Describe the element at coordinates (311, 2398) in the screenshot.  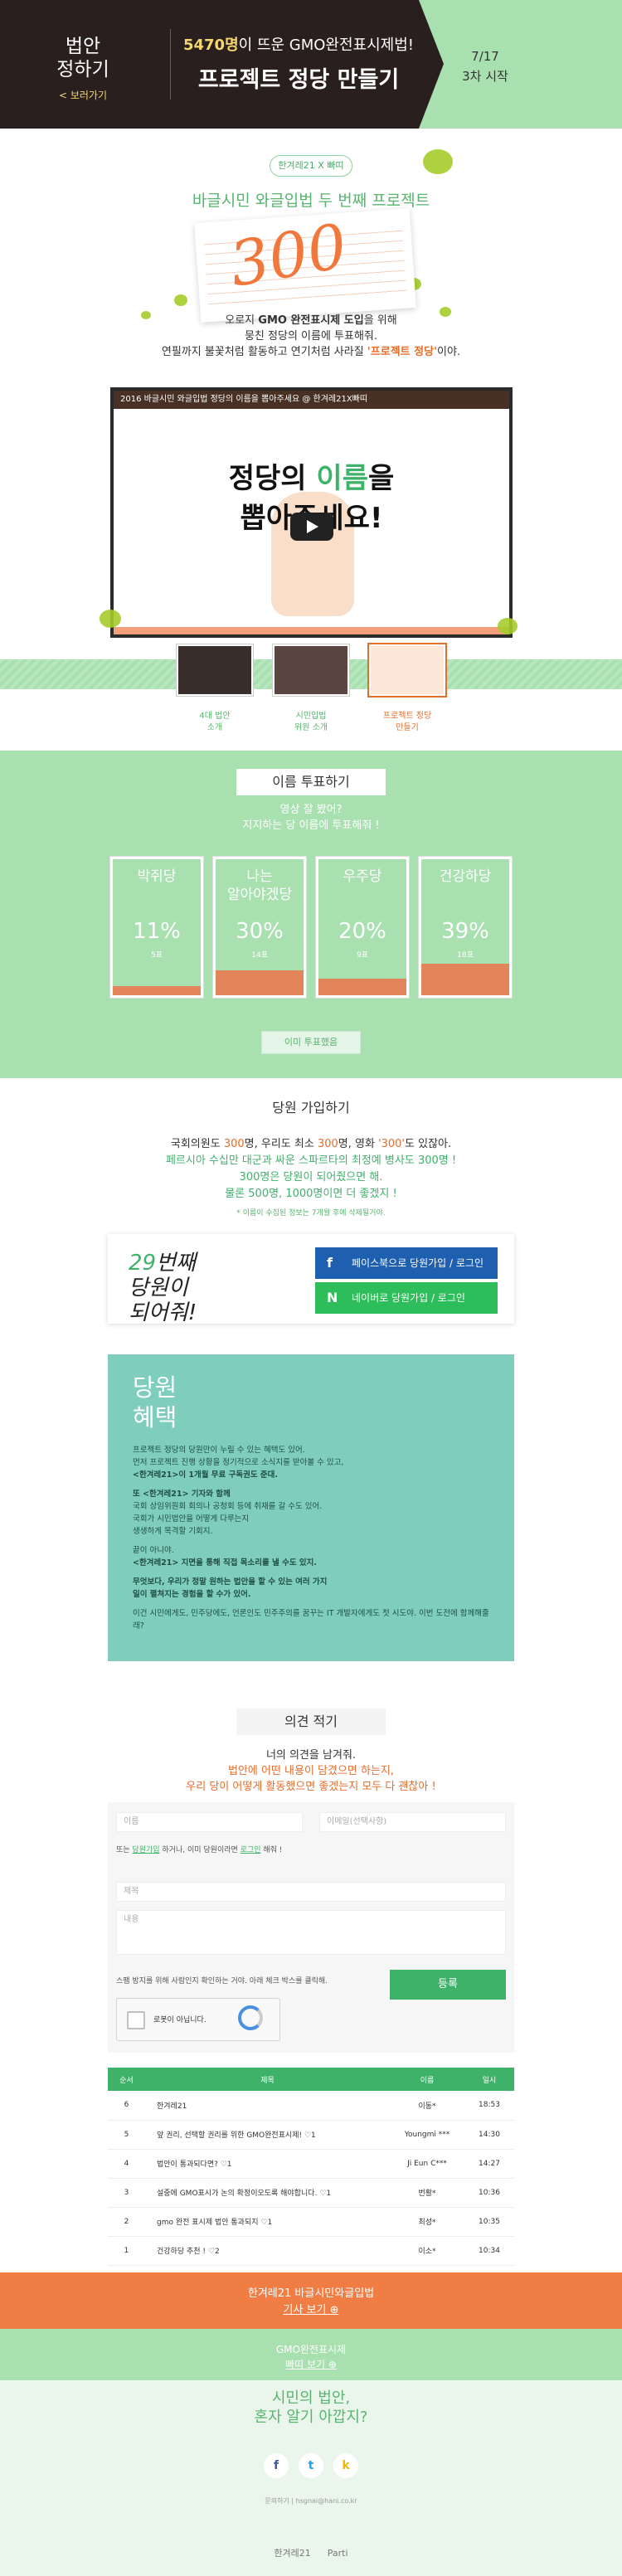
I see `share-line: 시민의 법안,` at that location.